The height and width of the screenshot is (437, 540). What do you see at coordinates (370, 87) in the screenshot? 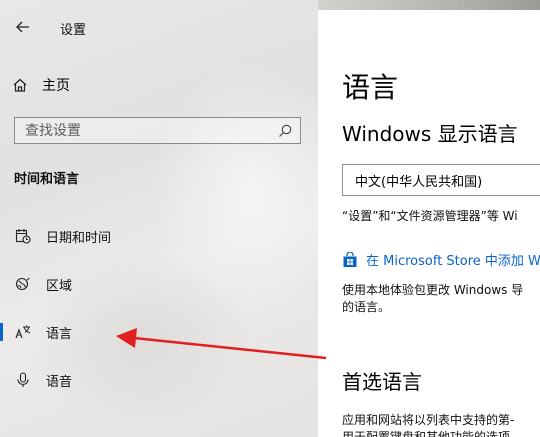
I see `page-title: 语言` at bounding box center [370, 87].